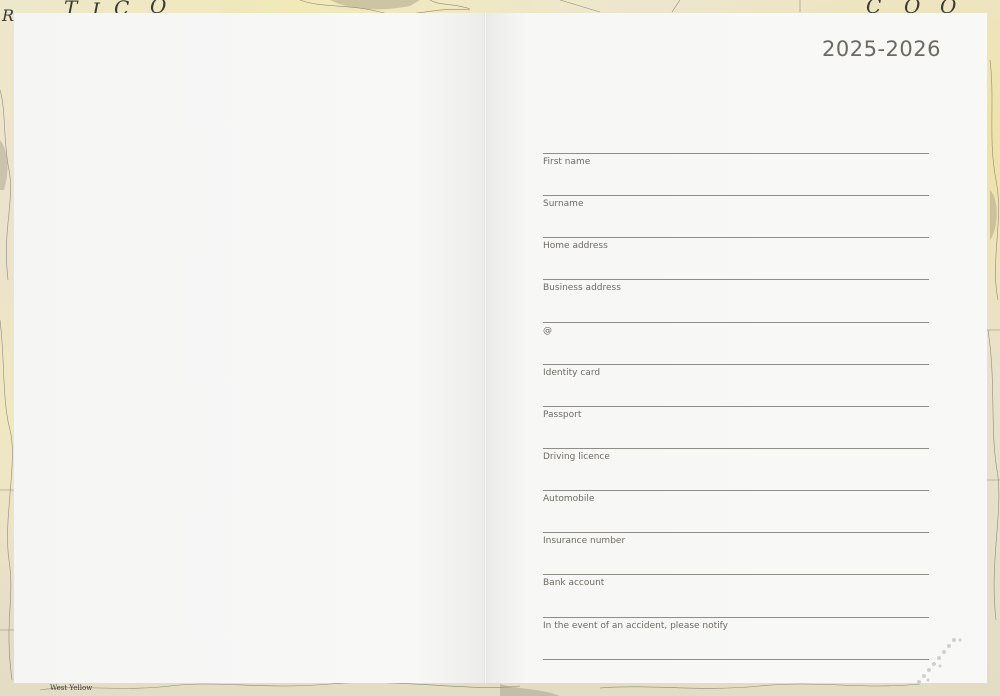  Describe the element at coordinates (71, 688) in the screenshot. I see `map-place-label: West Yellow` at that location.